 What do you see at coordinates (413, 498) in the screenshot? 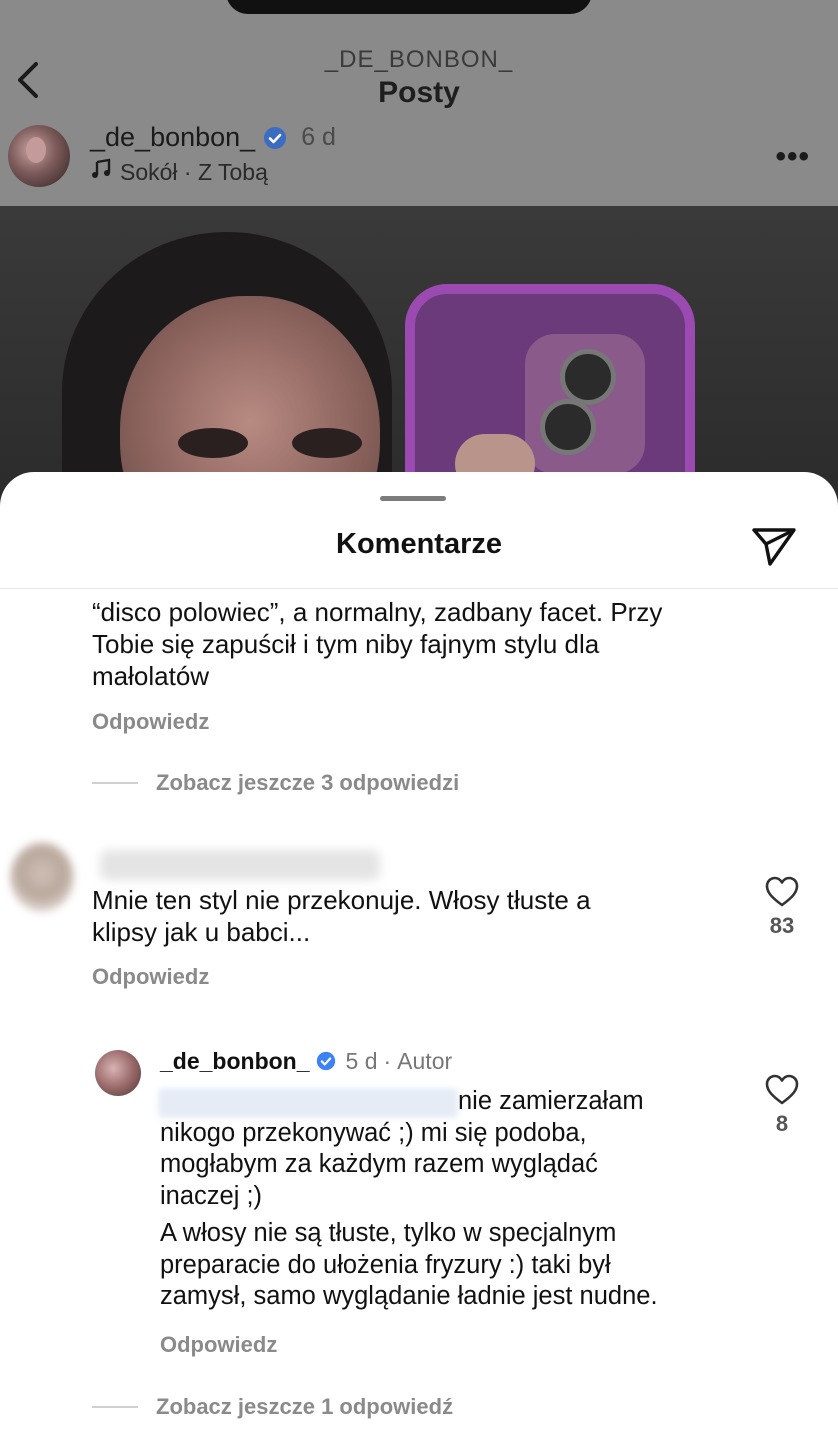
I see `sheet-grabber` at bounding box center [413, 498].